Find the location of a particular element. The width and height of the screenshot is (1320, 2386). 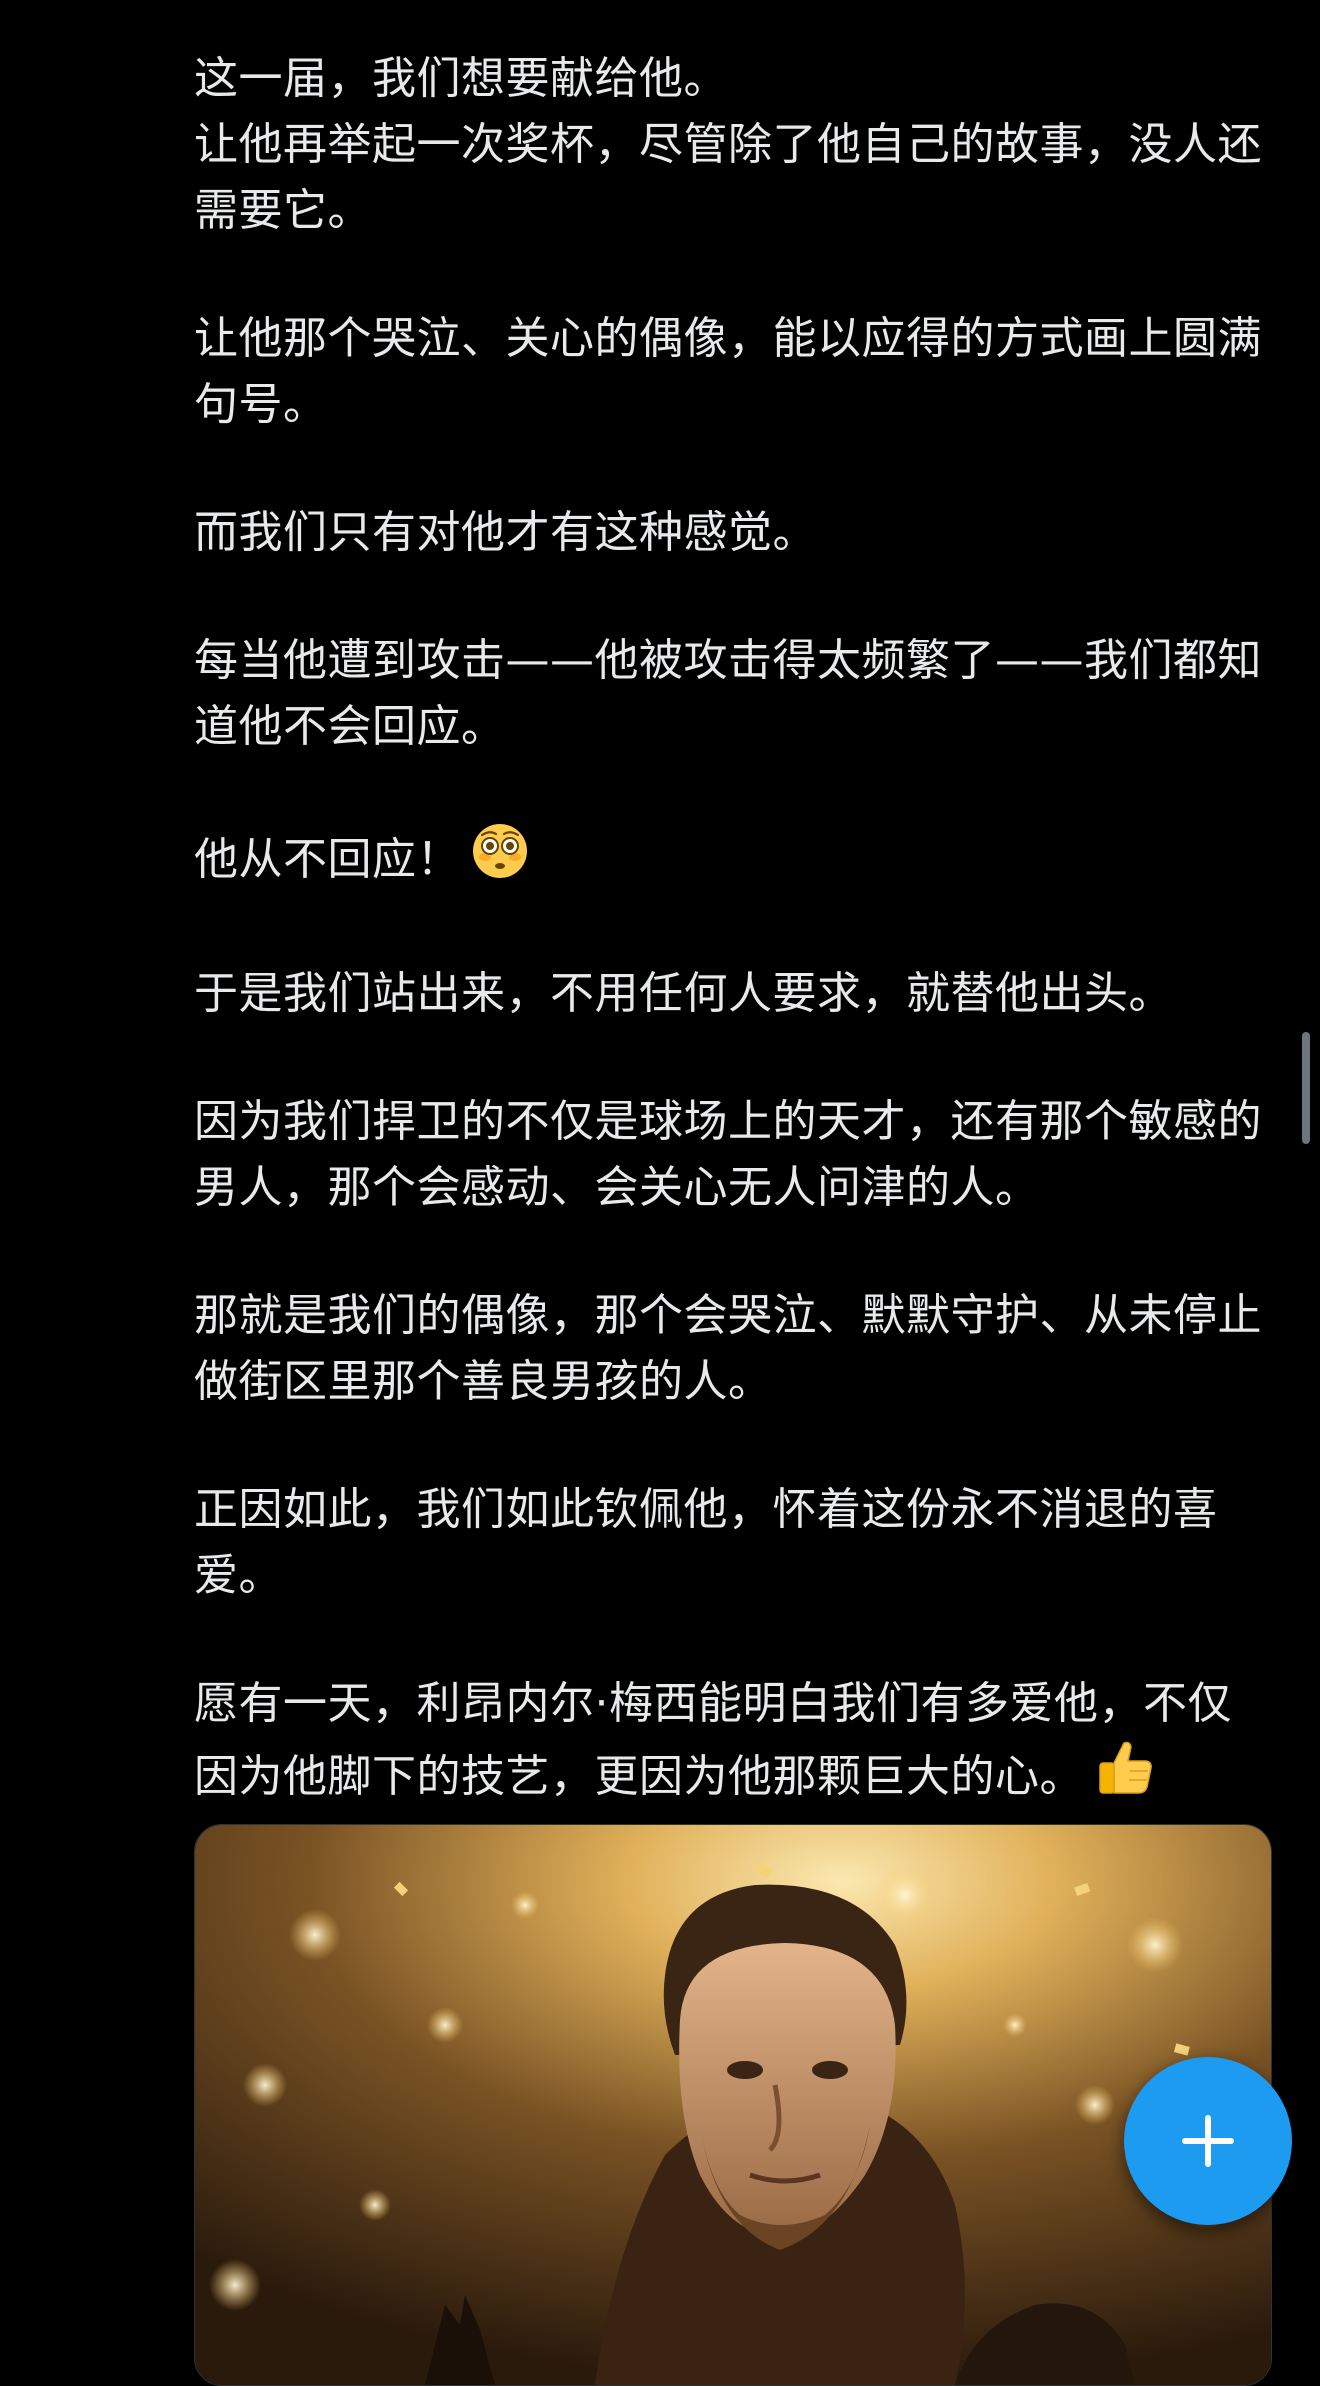

plus-icon is located at coordinates (1208, 2141).